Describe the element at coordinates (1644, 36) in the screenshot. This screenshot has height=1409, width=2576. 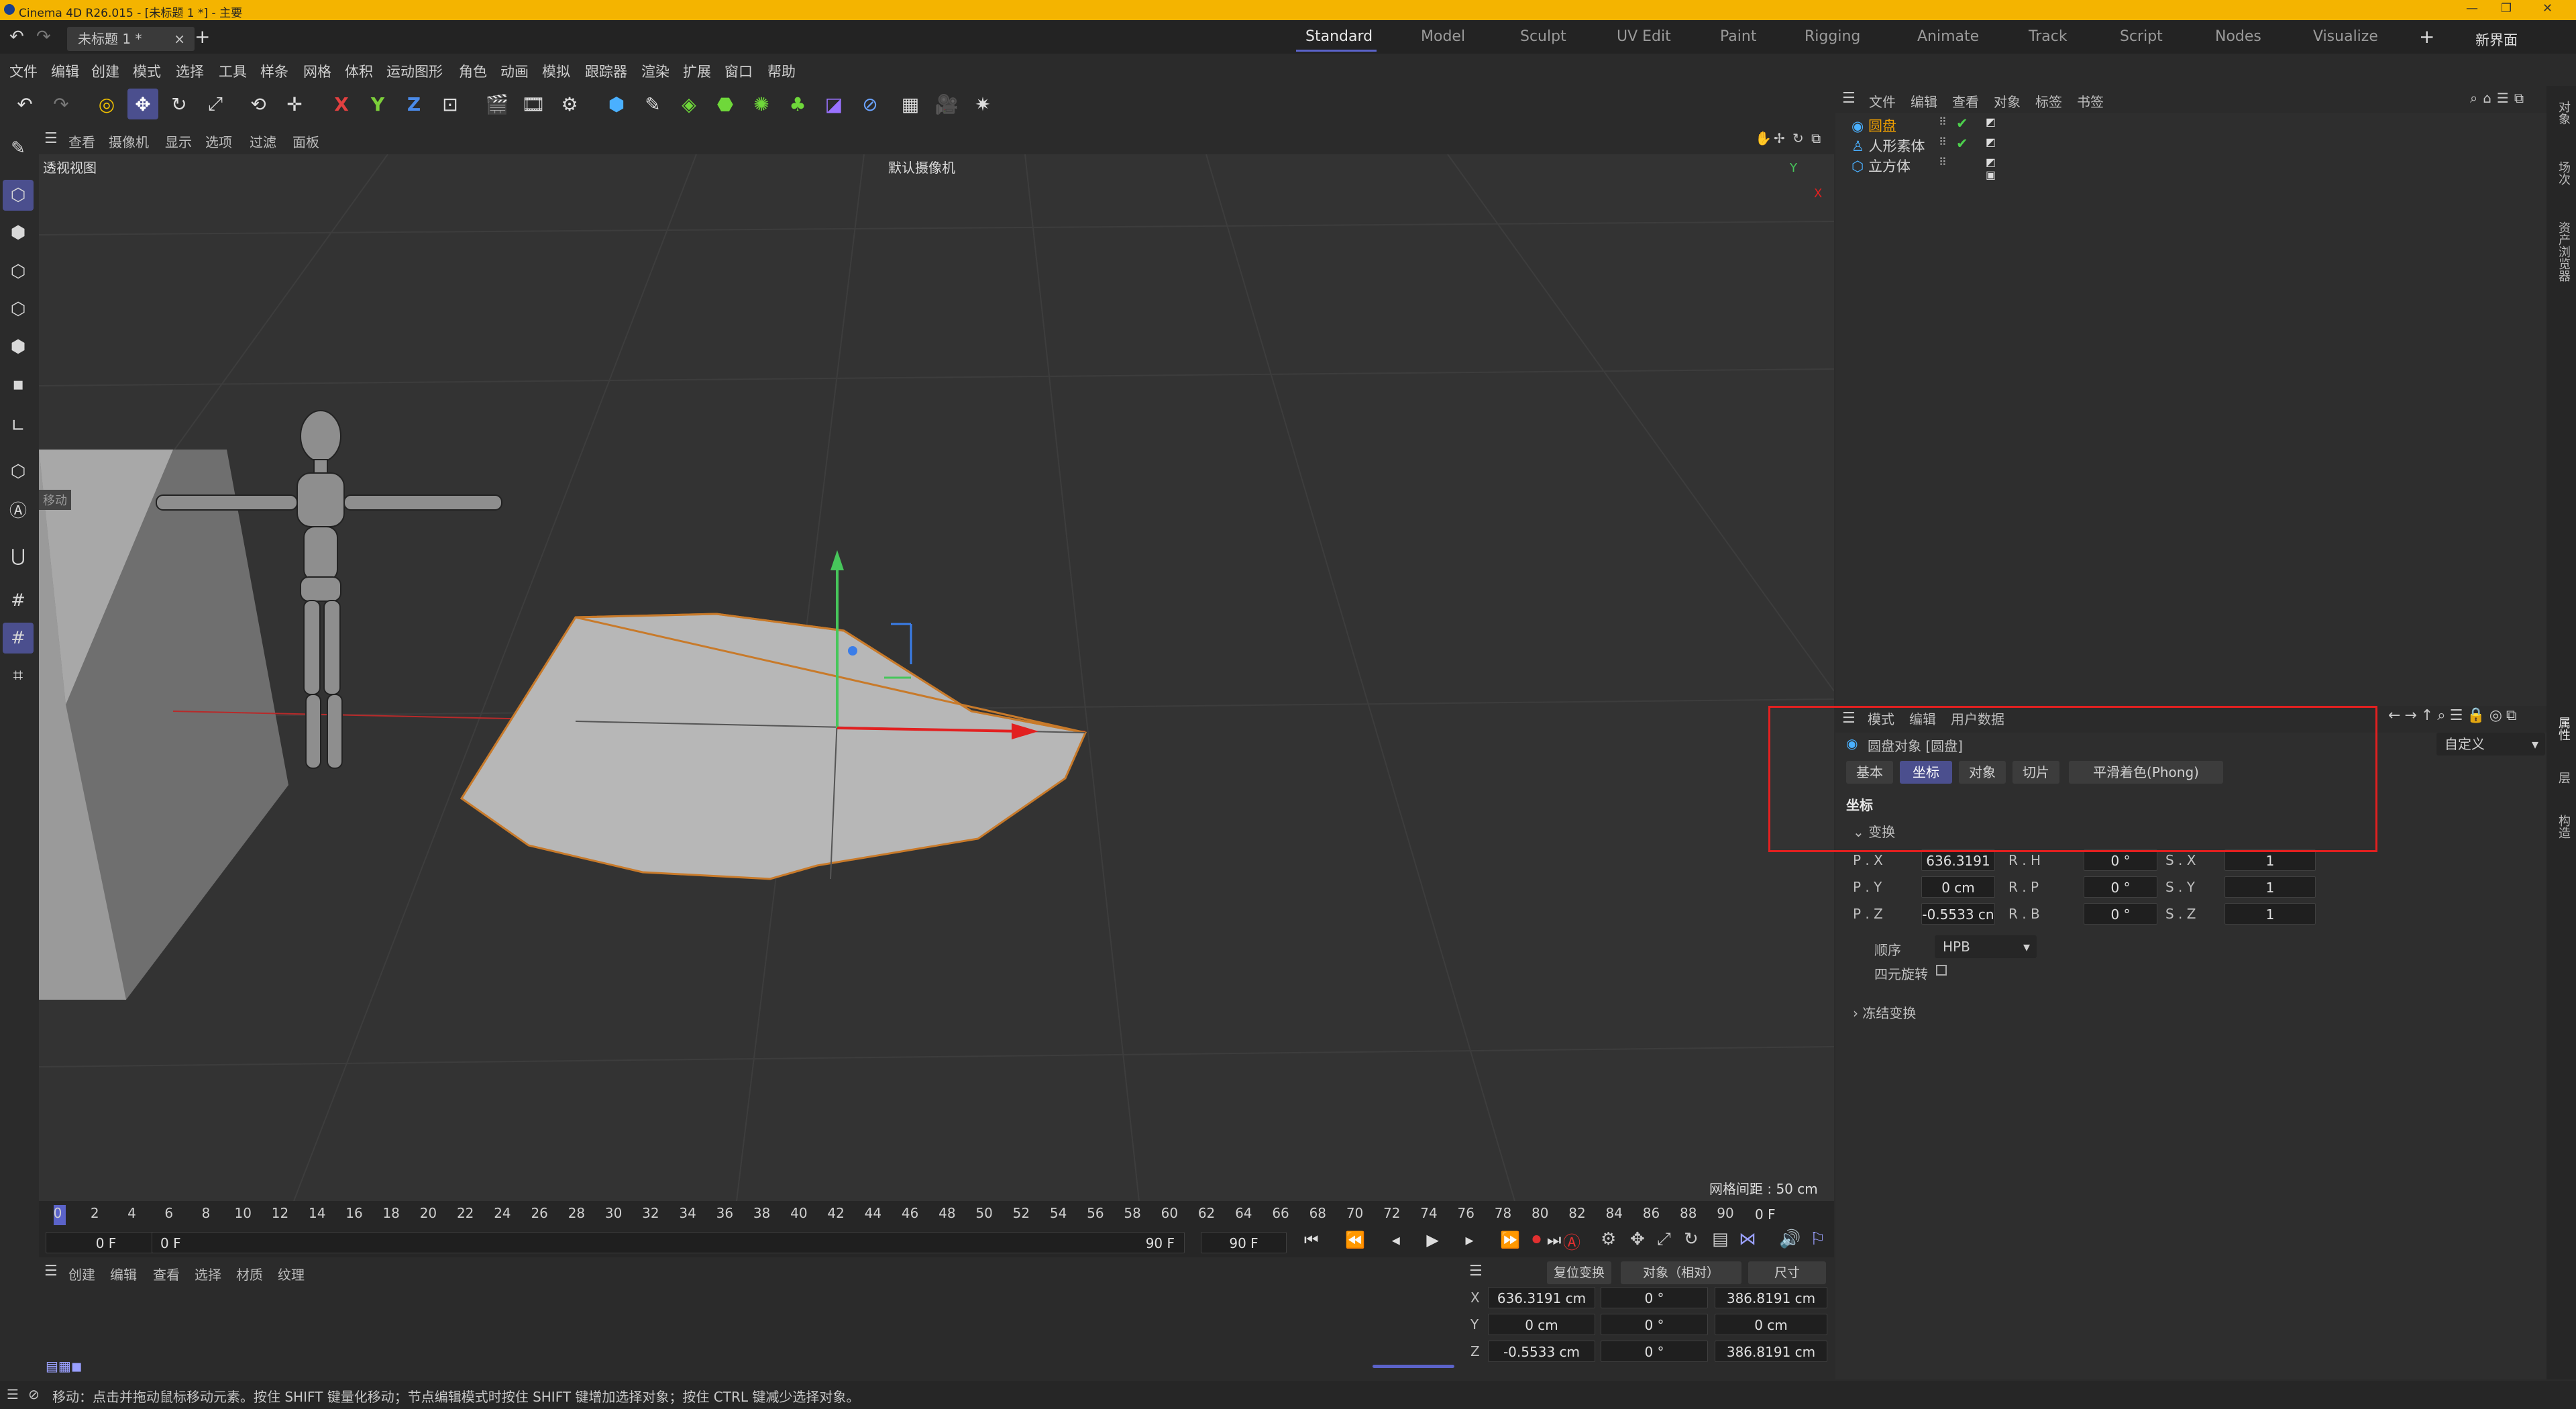
I see `layout-tab-uv-edit: UV Edit` at that location.